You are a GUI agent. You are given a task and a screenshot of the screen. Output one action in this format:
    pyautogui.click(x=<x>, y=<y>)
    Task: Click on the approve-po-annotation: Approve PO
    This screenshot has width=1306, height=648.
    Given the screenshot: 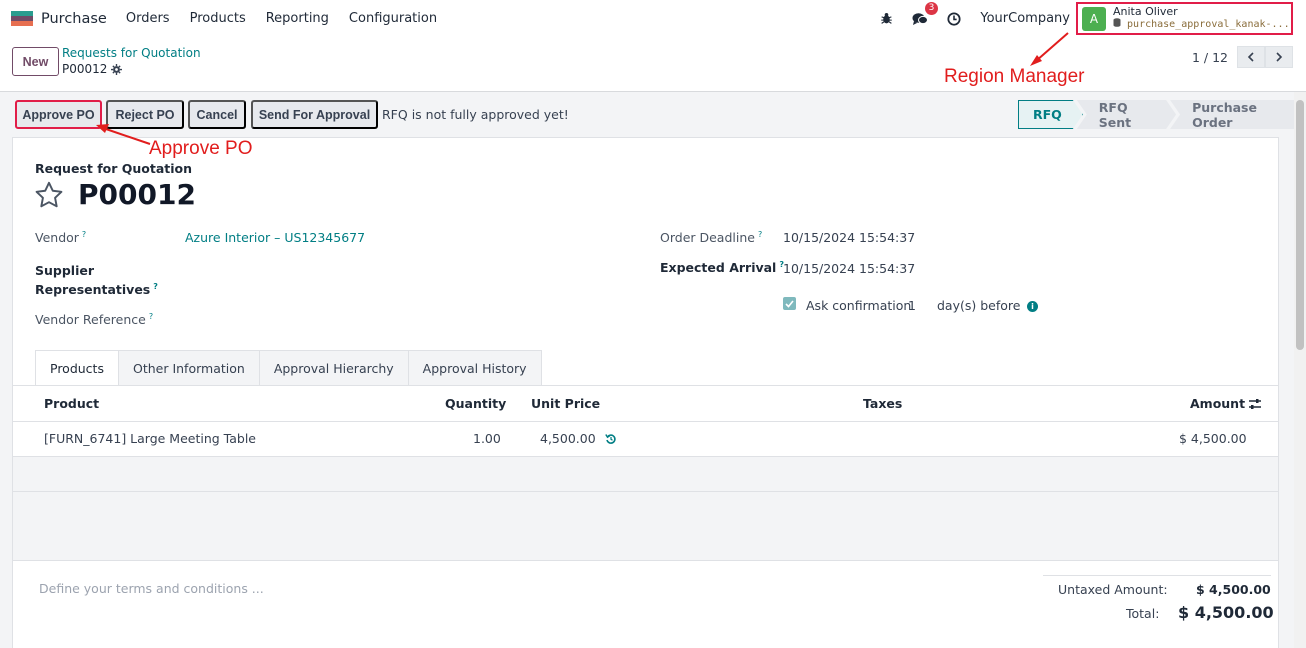 What is the action you would take?
    pyautogui.click(x=201, y=148)
    